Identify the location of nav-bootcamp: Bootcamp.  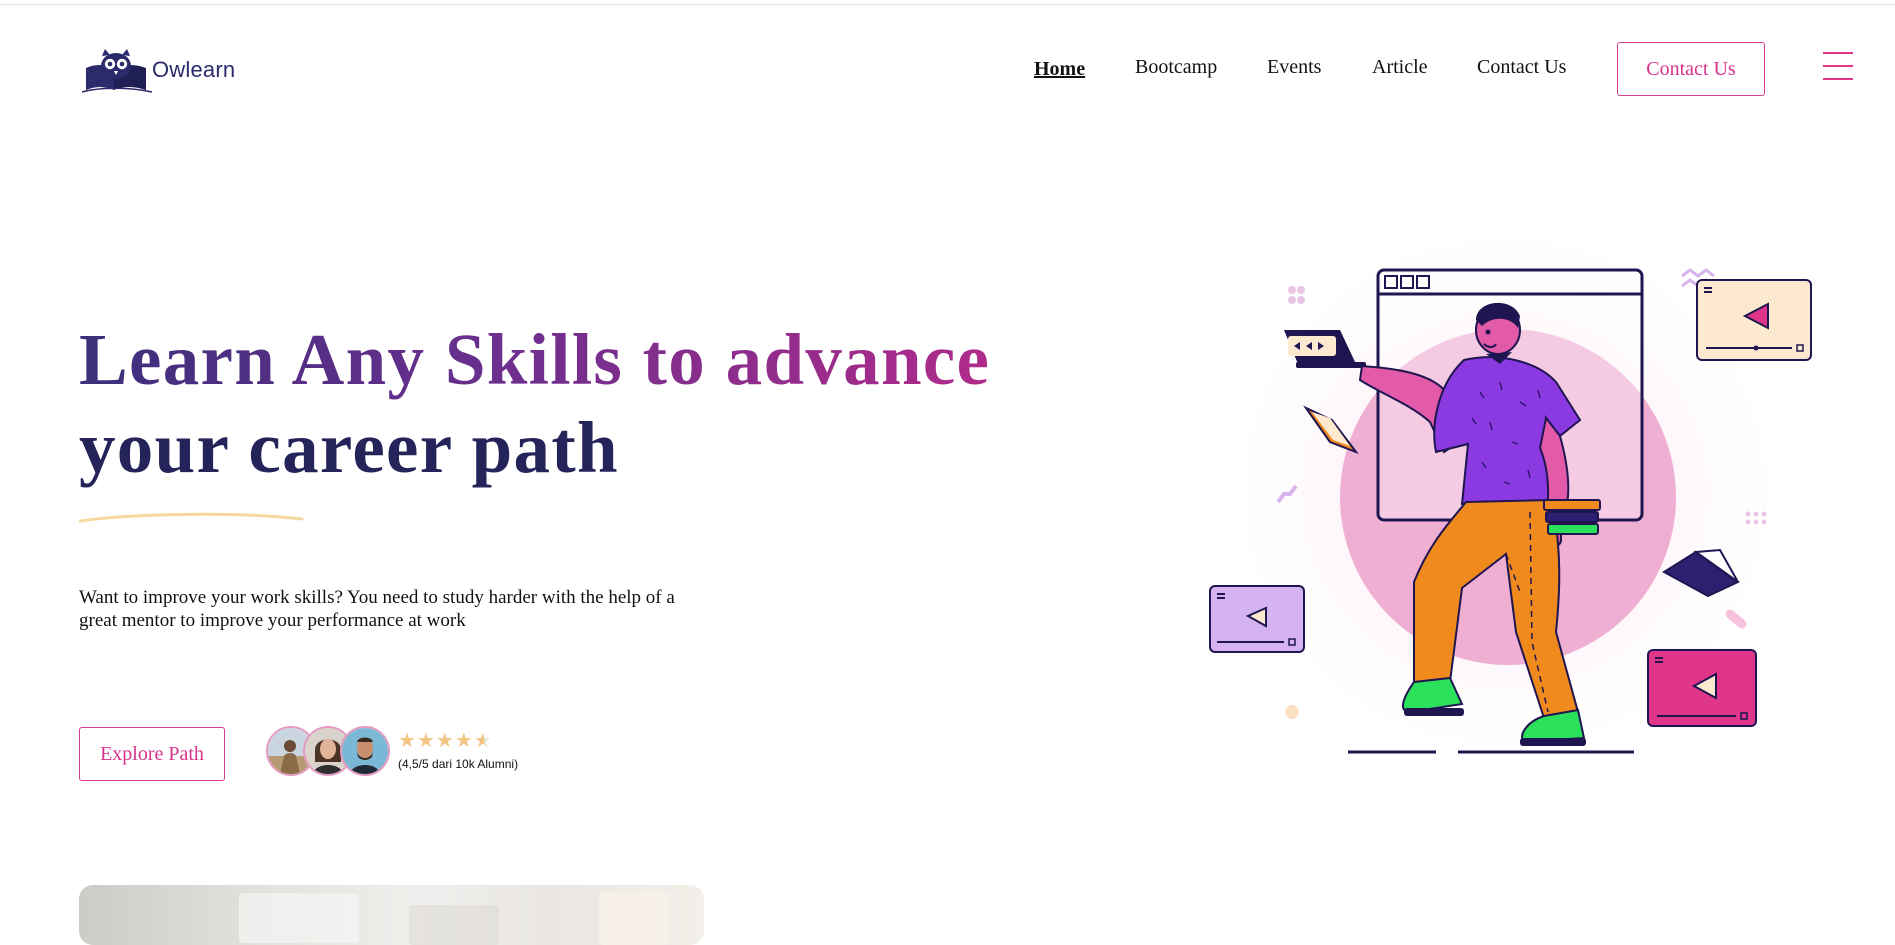
(1176, 67).